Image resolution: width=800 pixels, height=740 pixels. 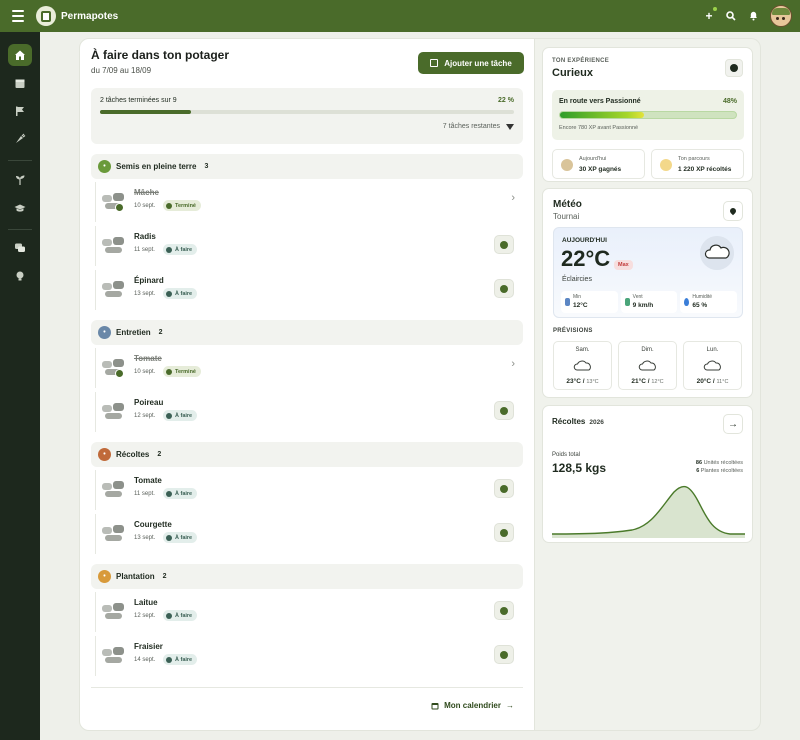 I want to click on add-task-button: Ajouter une tâche, so click(x=471, y=63).